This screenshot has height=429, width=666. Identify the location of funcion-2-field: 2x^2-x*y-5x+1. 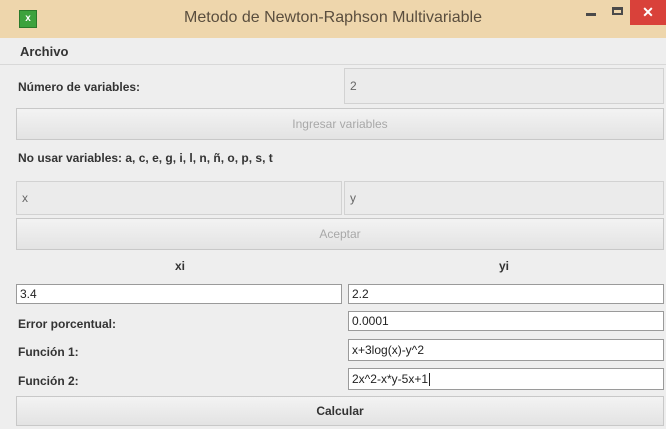
(506, 379).